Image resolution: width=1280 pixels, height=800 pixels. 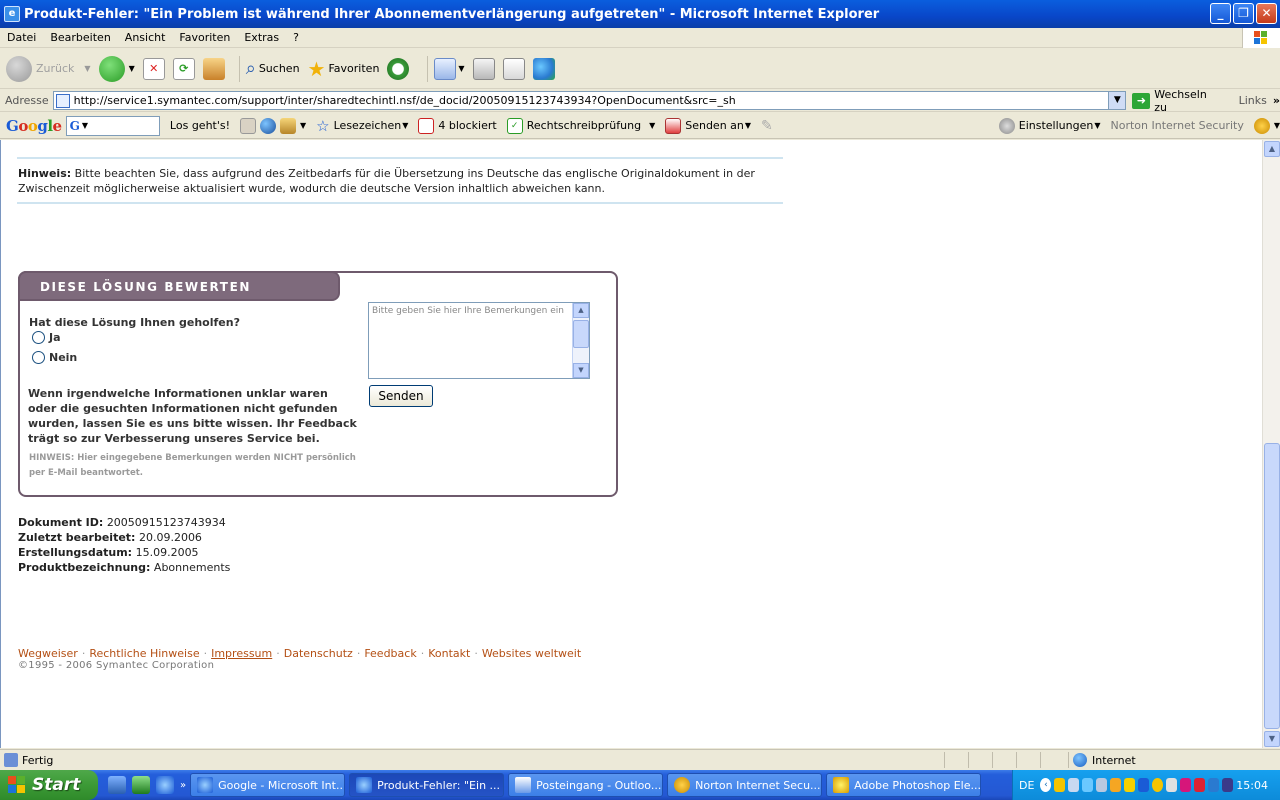 I want to click on forward-dropdown-icon: ▼, so click(x=132, y=68).